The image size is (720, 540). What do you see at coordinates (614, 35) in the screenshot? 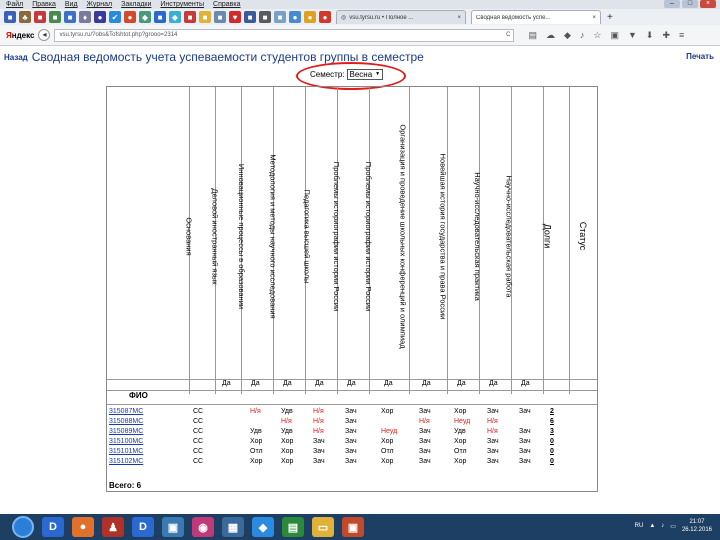
I see `clipboard-icon: ▣` at bounding box center [614, 35].